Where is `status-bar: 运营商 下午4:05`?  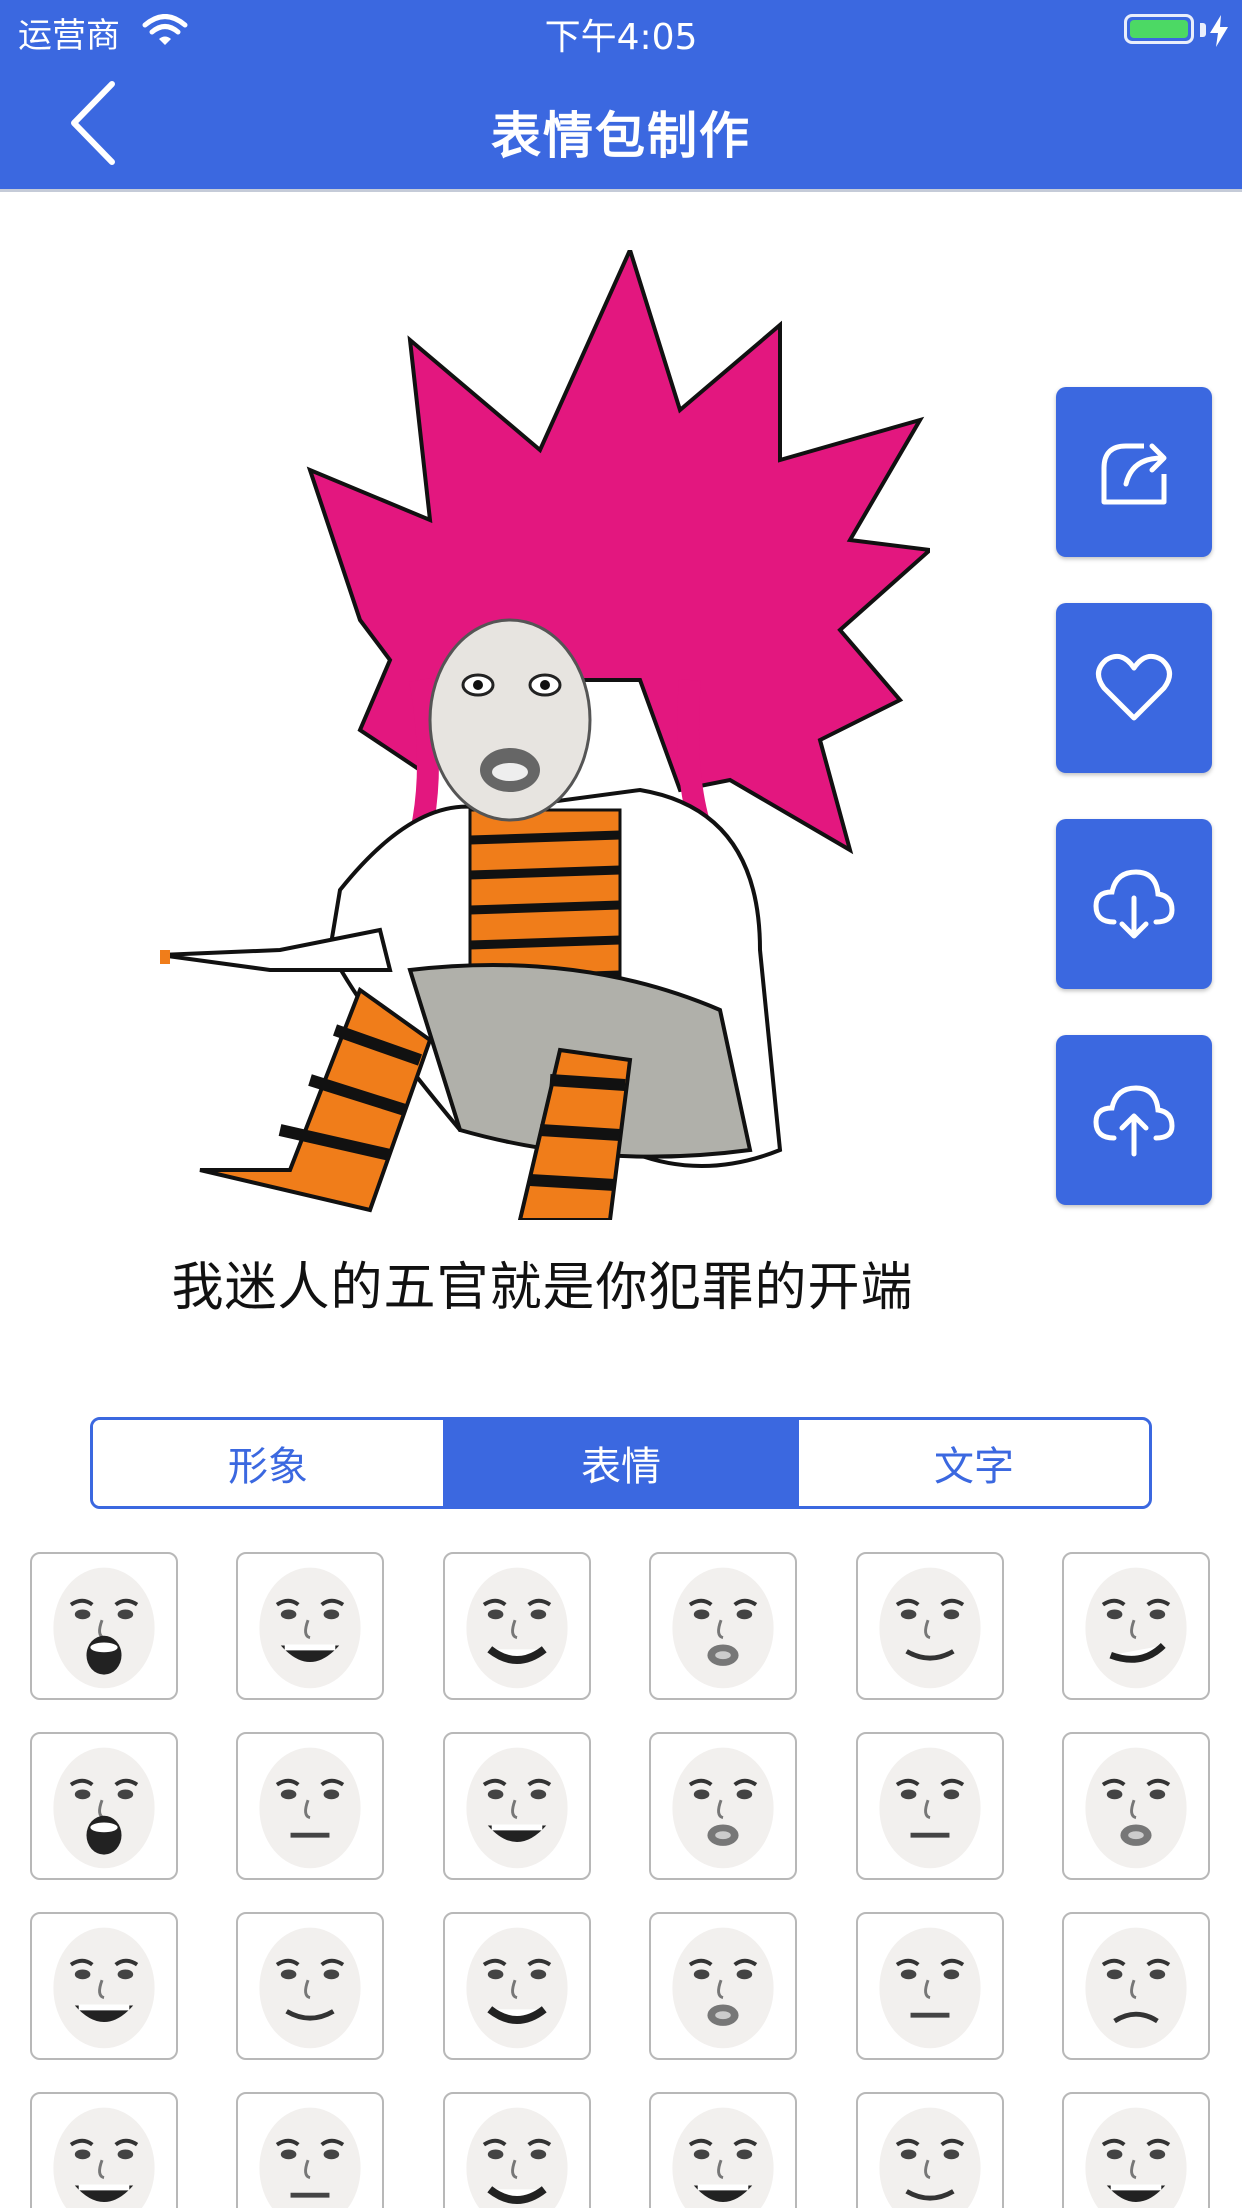 status-bar: 运营商 下午4:05 is located at coordinates (621, 30).